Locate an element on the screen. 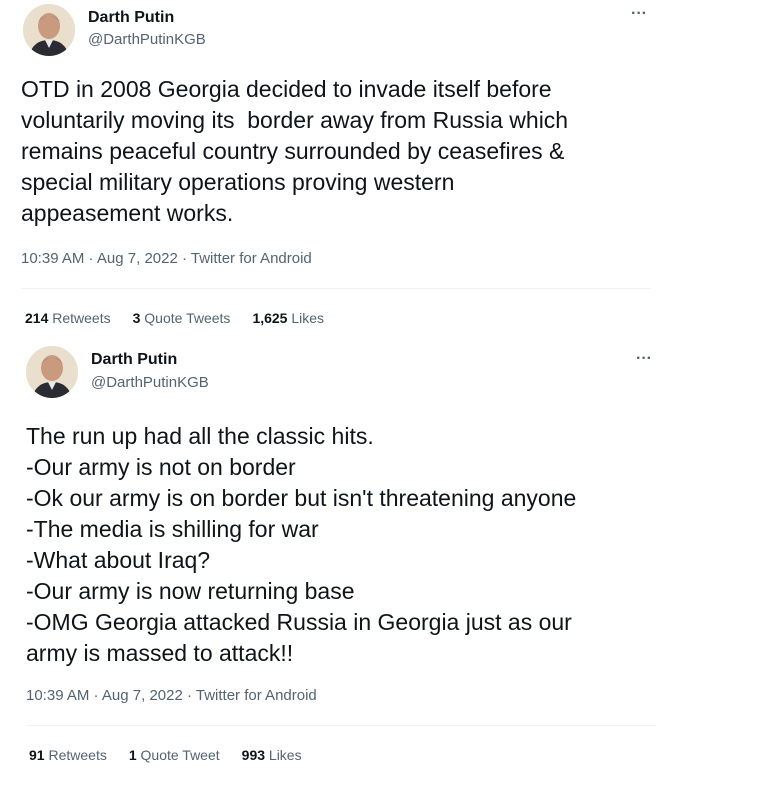  quote-tweets-count: 3 is located at coordinates (136, 318).